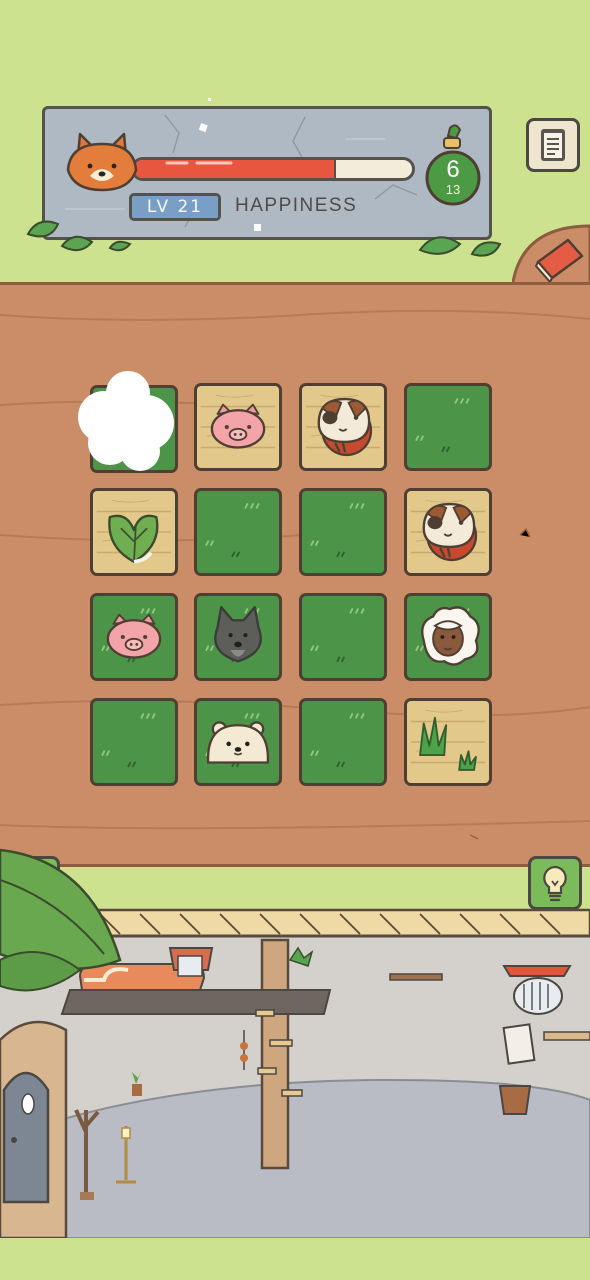  What do you see at coordinates (448, 427) in the screenshot?
I see `tile-r1-c4` at bounding box center [448, 427].